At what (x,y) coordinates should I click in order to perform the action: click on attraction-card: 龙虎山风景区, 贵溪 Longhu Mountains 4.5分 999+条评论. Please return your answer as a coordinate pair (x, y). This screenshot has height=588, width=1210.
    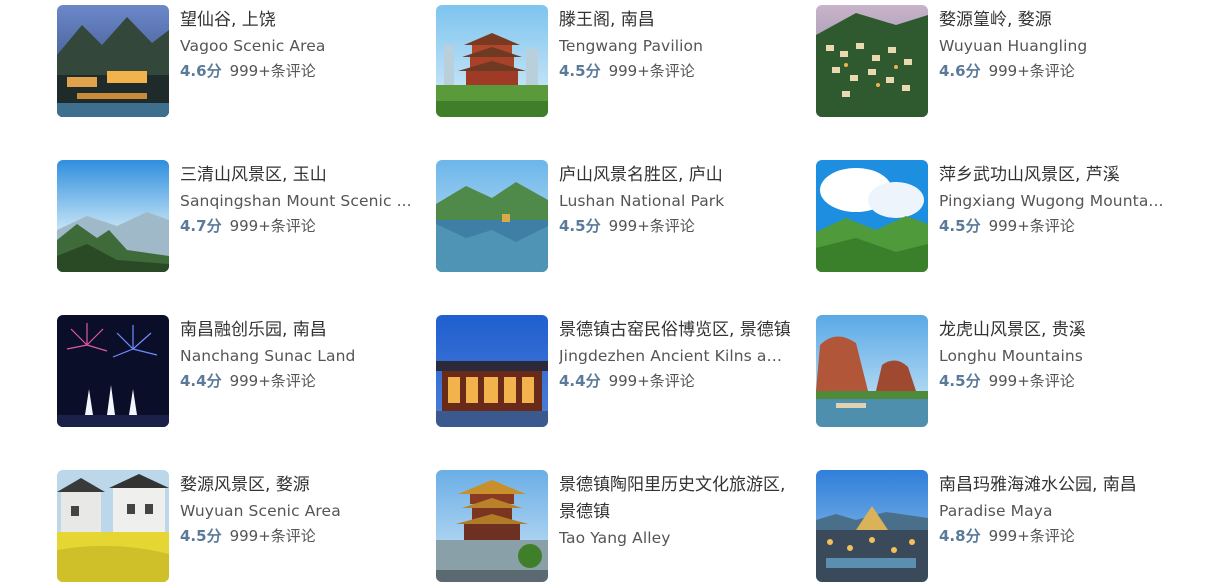
    Looking at the image, I should click on (996, 371).